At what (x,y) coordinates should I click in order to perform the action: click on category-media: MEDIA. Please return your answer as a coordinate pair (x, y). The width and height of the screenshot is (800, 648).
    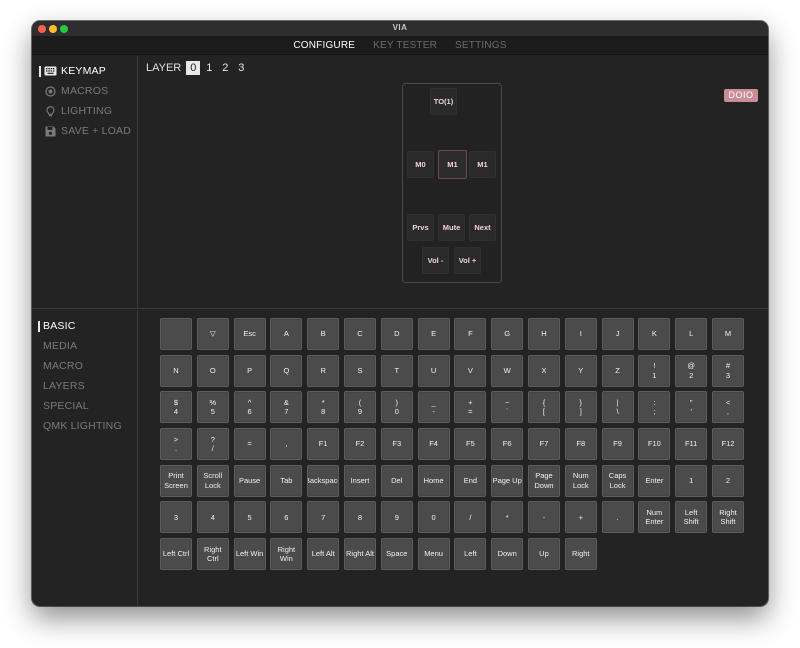
    Looking at the image, I should click on (84, 346).